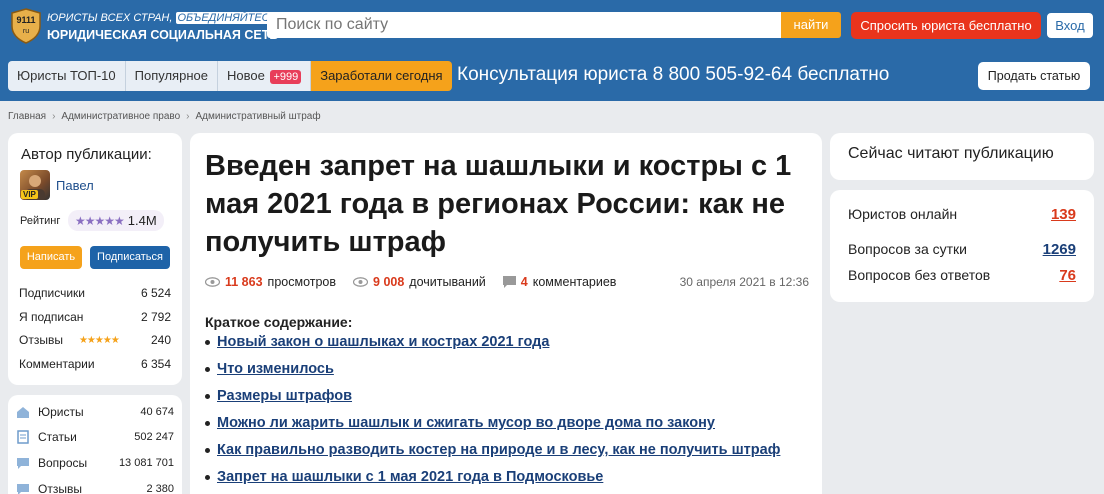 The height and width of the screenshot is (494, 1104). What do you see at coordinates (1034, 76) in the screenshot?
I see `sell-article-button: Продать статью` at bounding box center [1034, 76].